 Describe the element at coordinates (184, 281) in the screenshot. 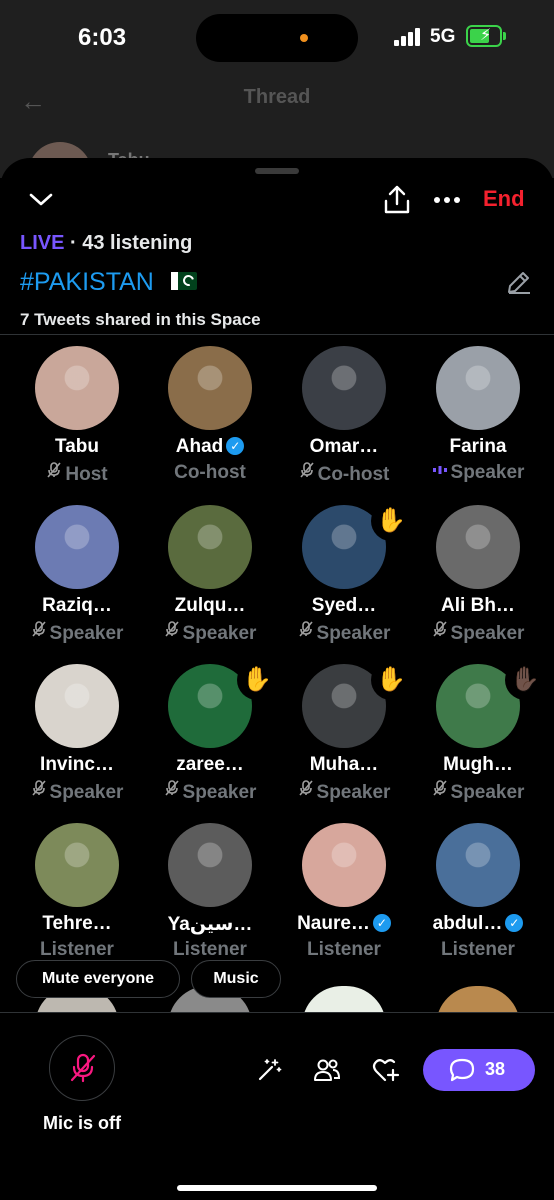

I see `pakistan-flag-icon` at that location.